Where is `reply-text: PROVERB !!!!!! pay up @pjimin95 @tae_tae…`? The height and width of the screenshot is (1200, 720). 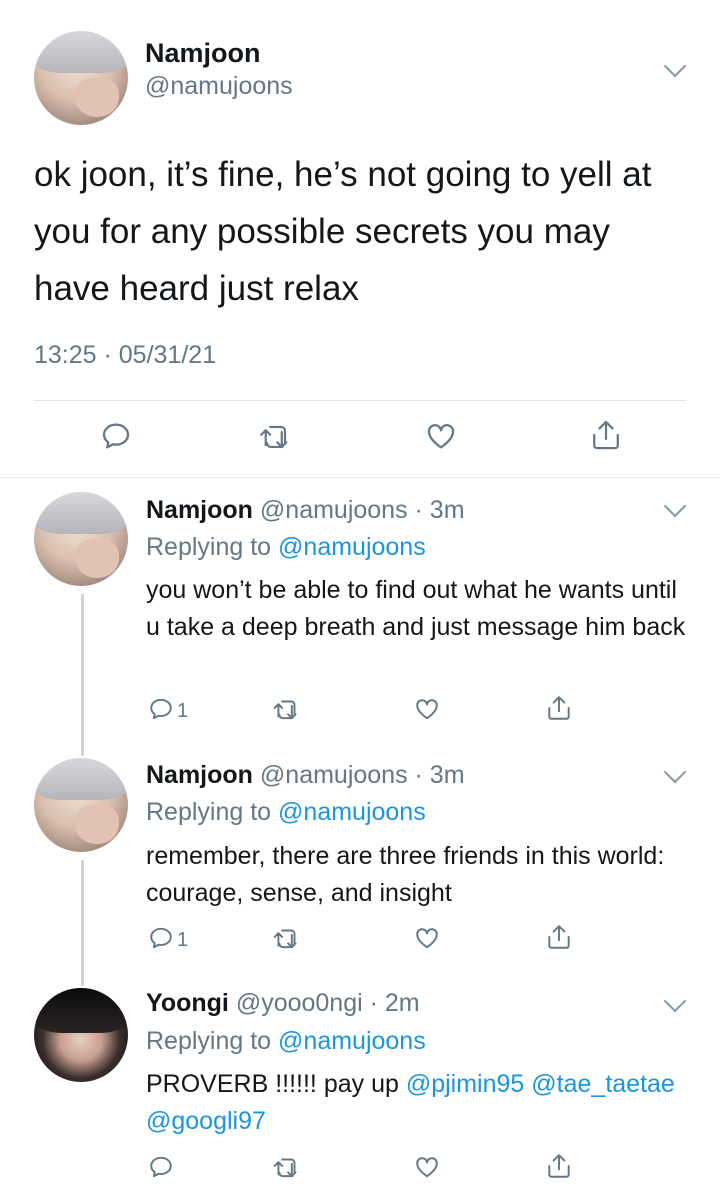 reply-text: PROVERB !!!!!! pay up @pjimin95 @tae_tae… is located at coordinates (410, 1102).